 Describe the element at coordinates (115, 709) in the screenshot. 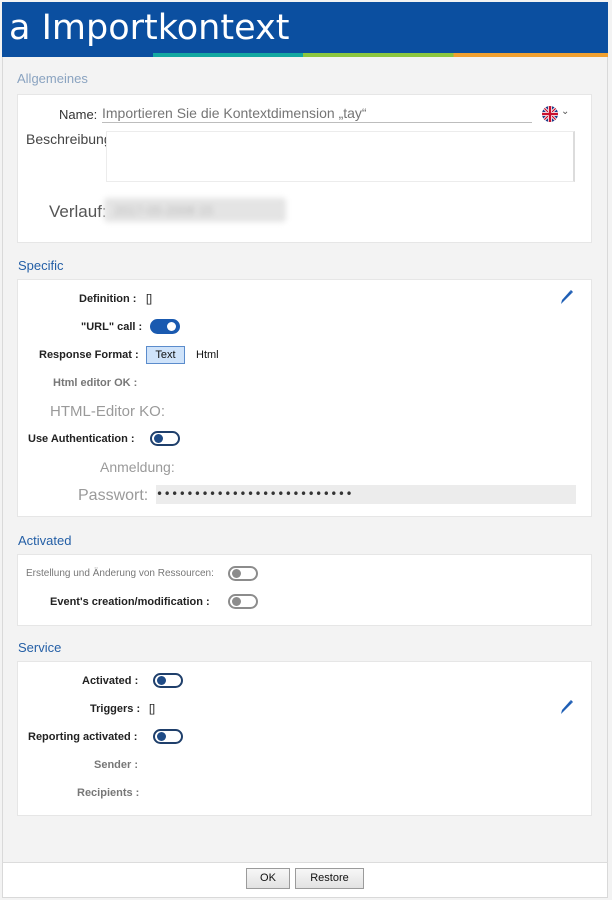

I see `triggers-label: Triggers :` at that location.